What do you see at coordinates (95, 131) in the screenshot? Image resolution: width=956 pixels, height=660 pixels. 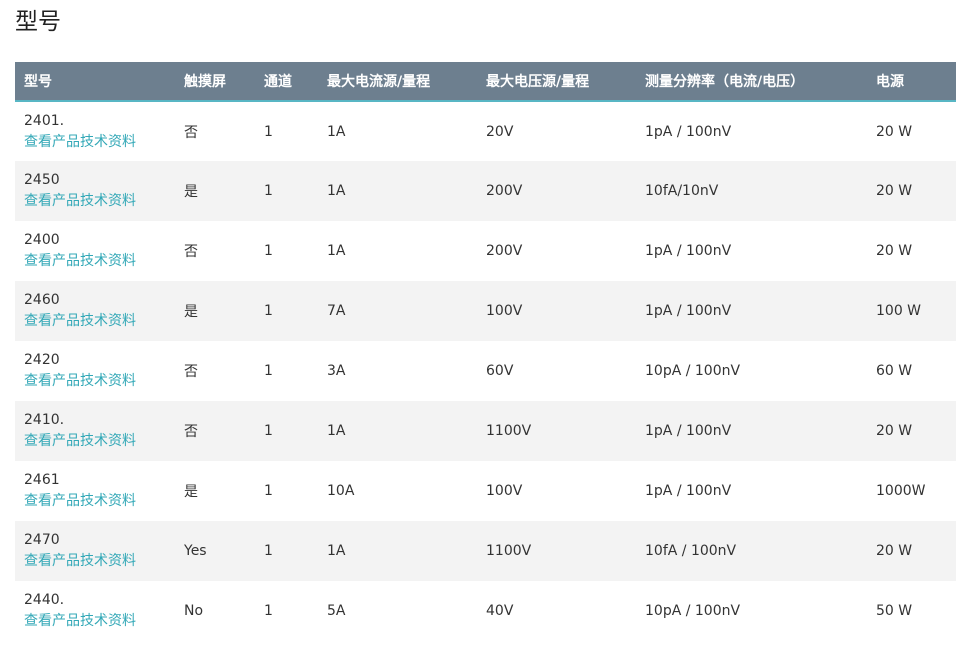 I see `model-cell: 2401. 查看产品技术资料` at bounding box center [95, 131].